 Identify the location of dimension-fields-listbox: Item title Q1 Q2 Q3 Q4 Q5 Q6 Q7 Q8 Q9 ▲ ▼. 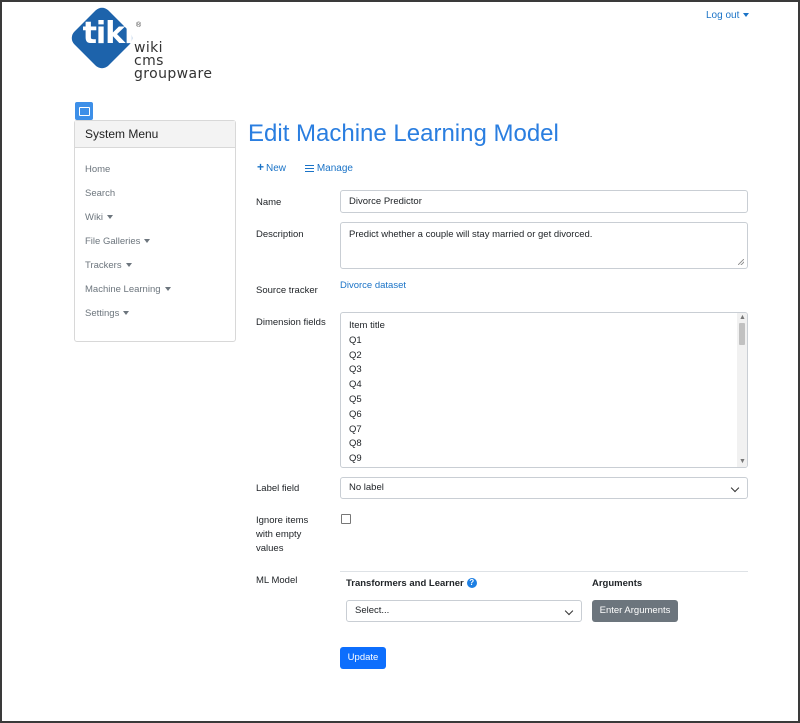
(544, 390).